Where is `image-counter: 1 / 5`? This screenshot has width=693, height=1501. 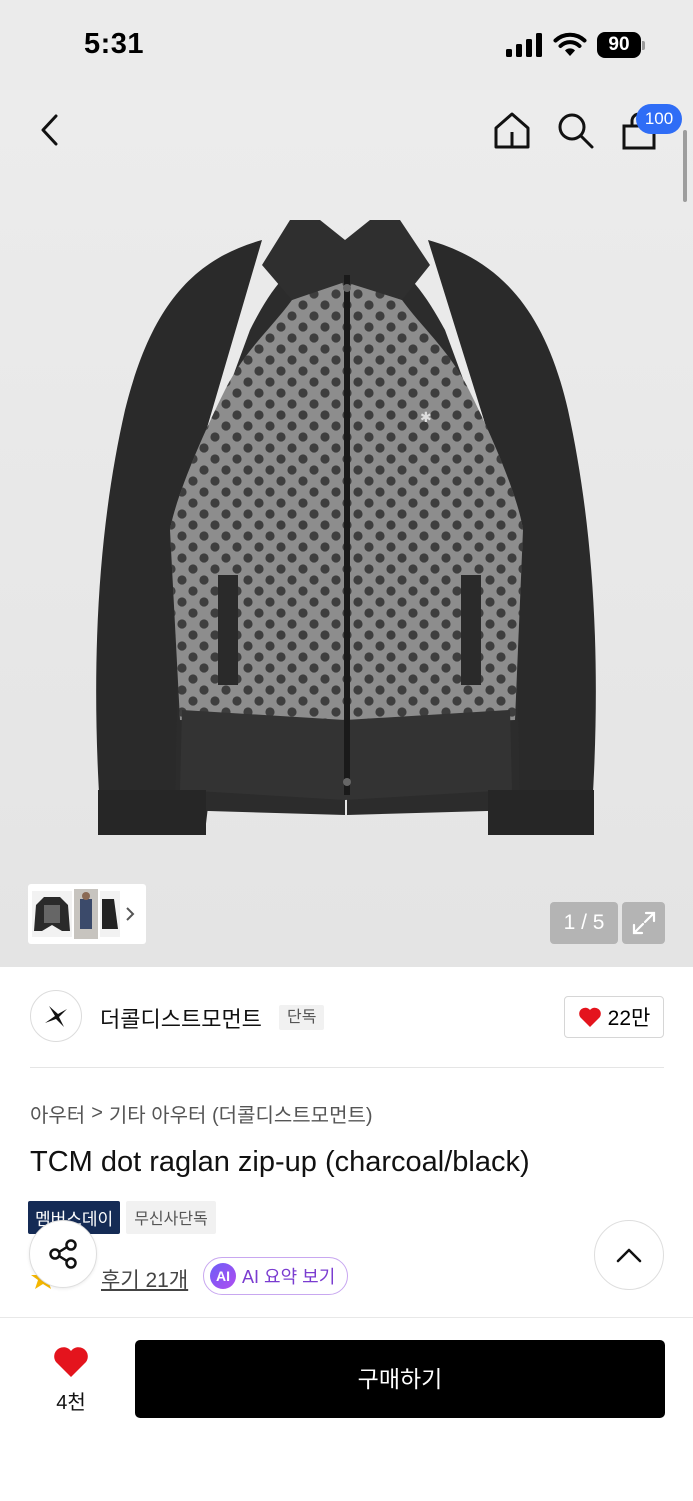 image-counter: 1 / 5 is located at coordinates (584, 923).